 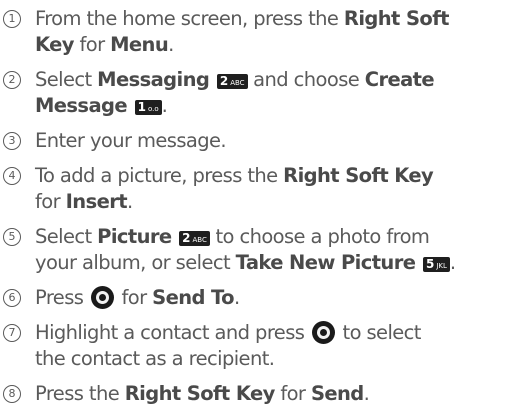 I want to click on key-digit: 1, so click(x=141, y=107).